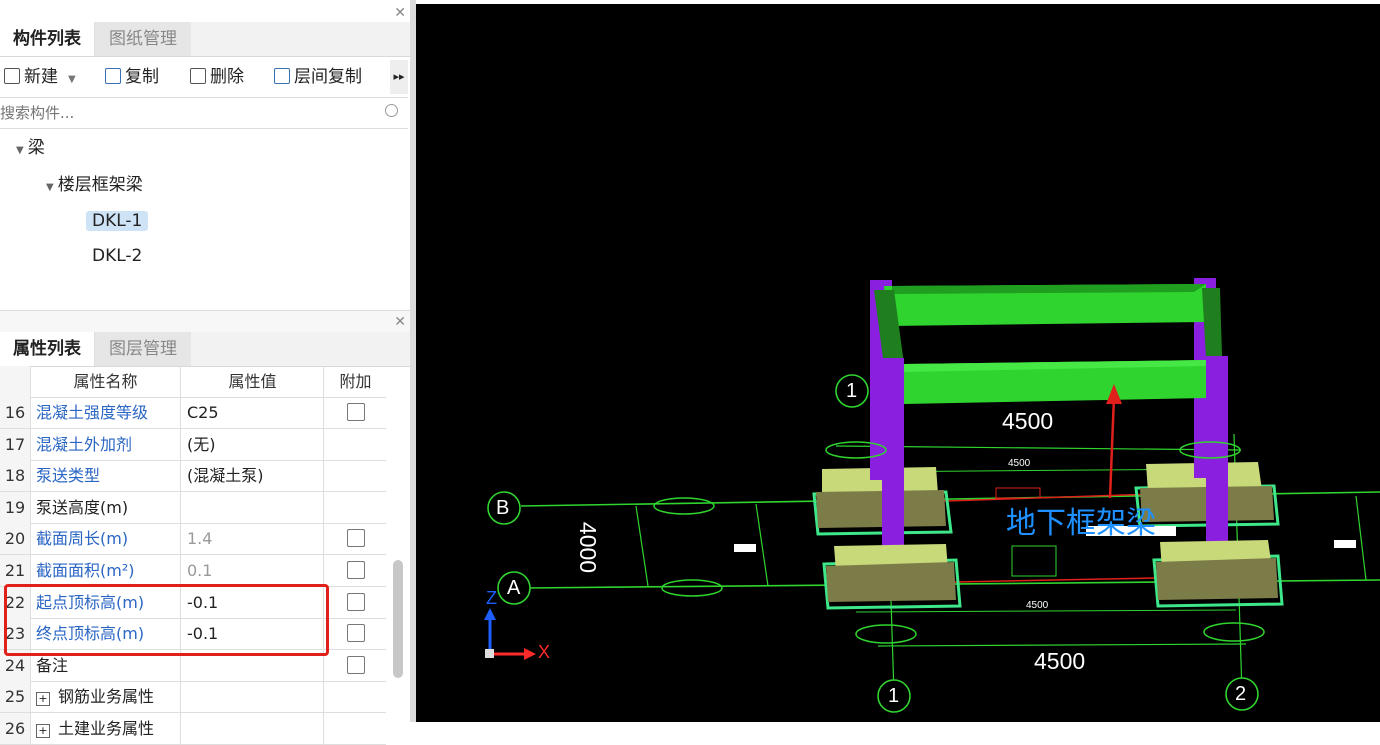  Describe the element at coordinates (762, 545) in the screenshot. I see `grid-line` at that location.